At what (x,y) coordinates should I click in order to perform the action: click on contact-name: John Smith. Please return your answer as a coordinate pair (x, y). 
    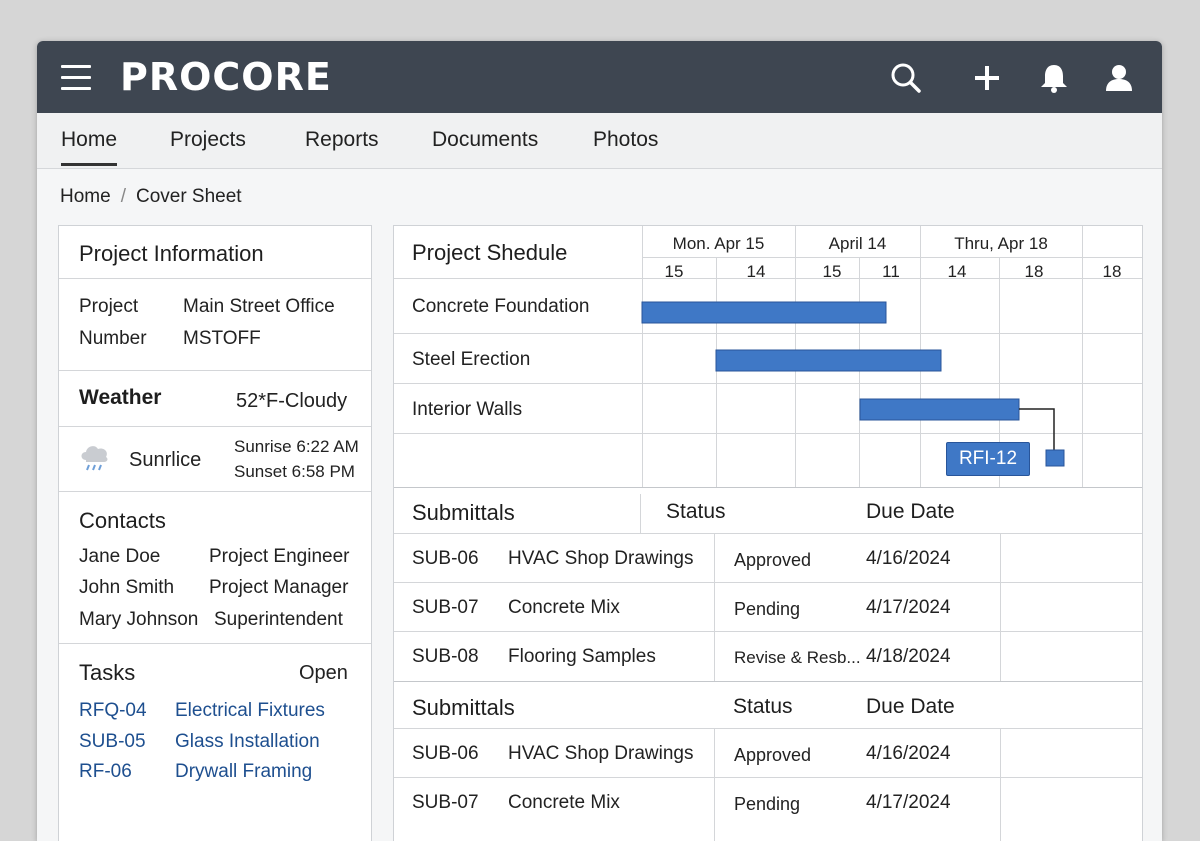
    Looking at the image, I should click on (126, 588).